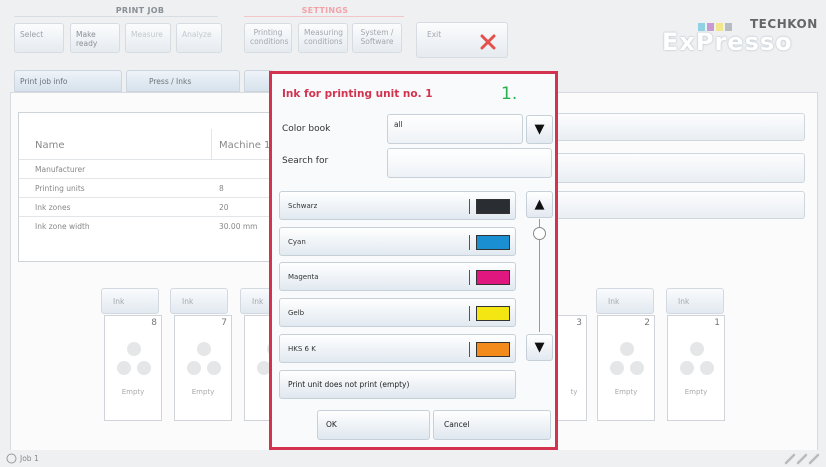 This screenshot has width=826, height=467. Describe the element at coordinates (154, 206) in the screenshot. I see `table-row: Ink zones 20` at that location.